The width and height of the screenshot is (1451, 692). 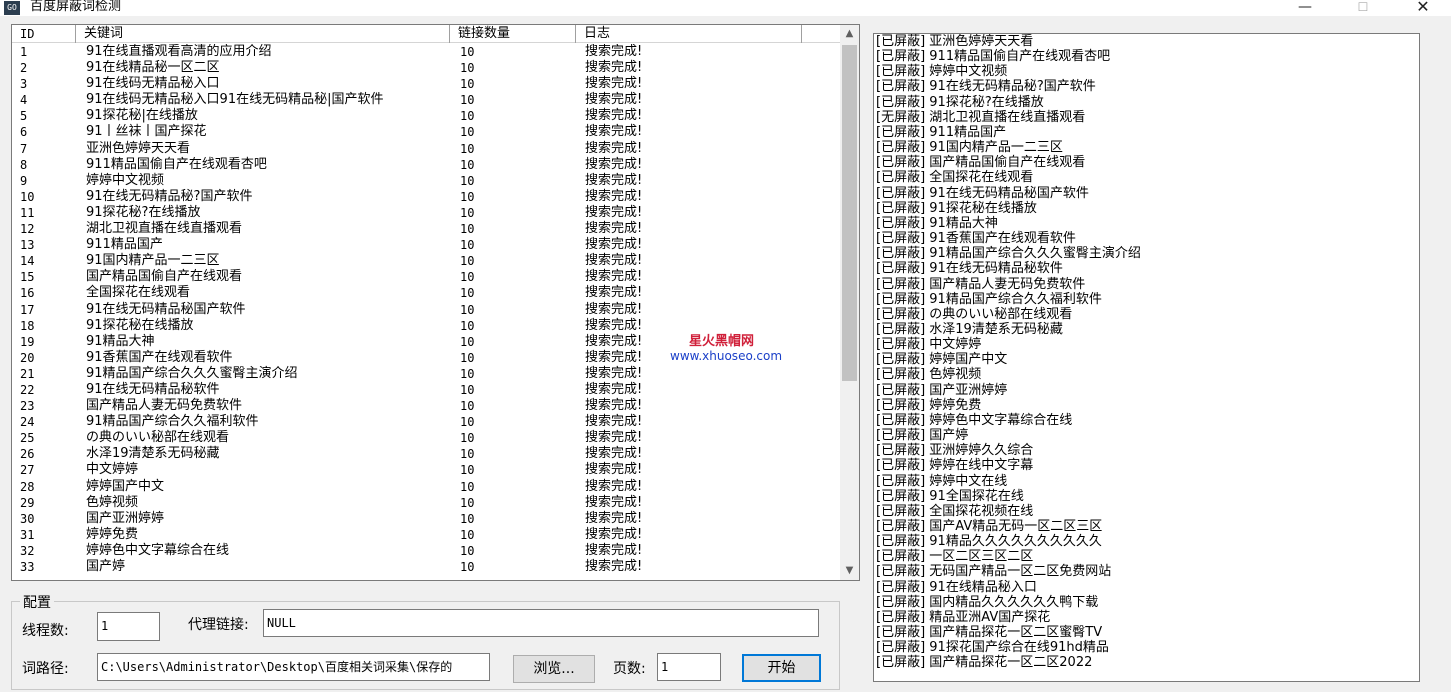 What do you see at coordinates (1146, 284) in the screenshot?
I see `list-item: [已屏蔽] 国产精品人妻无码免费软件` at bounding box center [1146, 284].